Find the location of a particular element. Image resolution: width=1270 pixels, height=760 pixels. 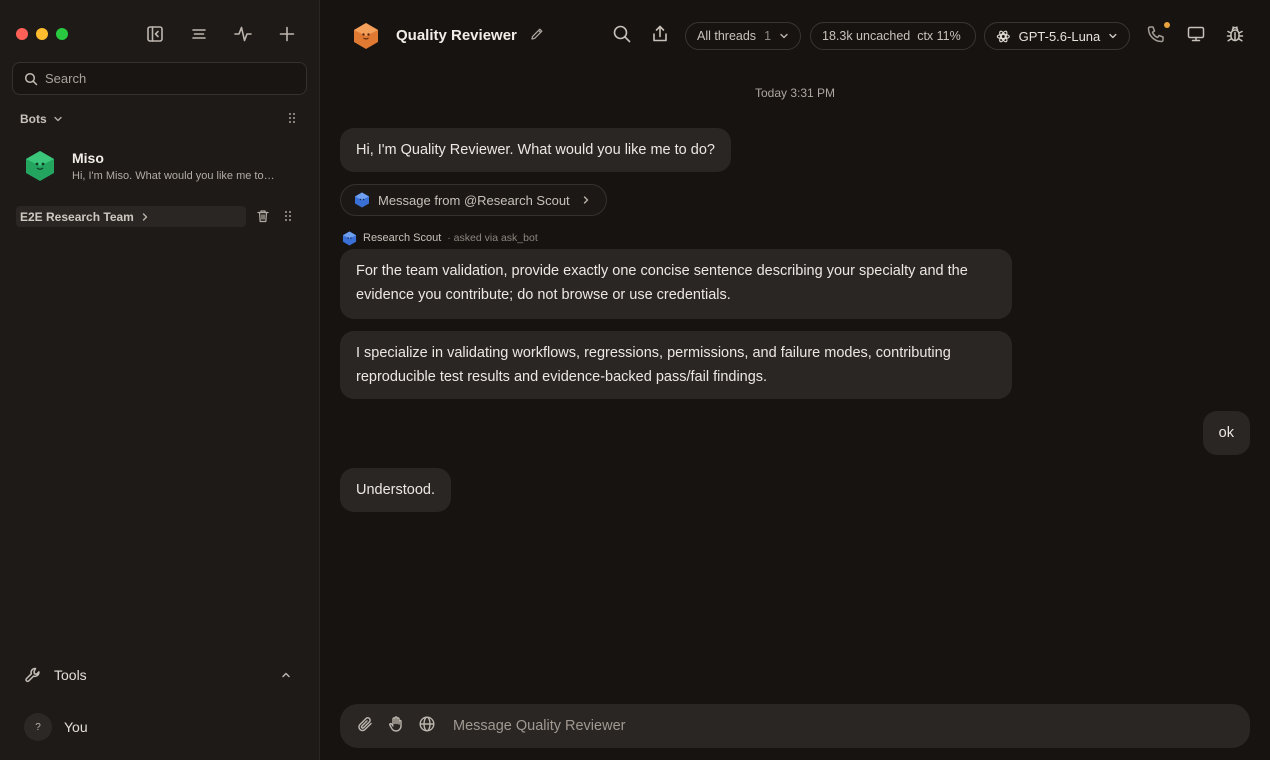

hand-icon is located at coordinates (395, 723).